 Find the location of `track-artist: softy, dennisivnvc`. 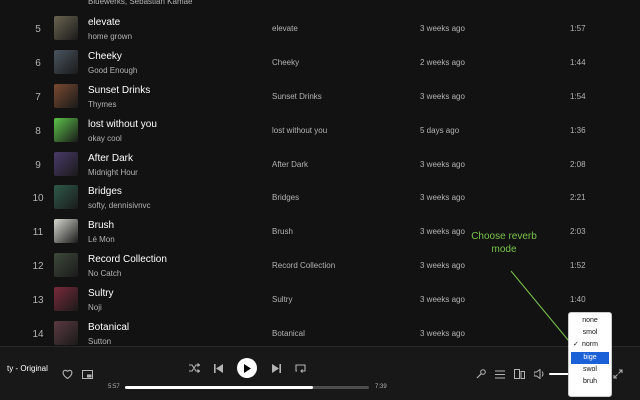

track-artist: softy, dennisivnvc is located at coordinates (119, 205).